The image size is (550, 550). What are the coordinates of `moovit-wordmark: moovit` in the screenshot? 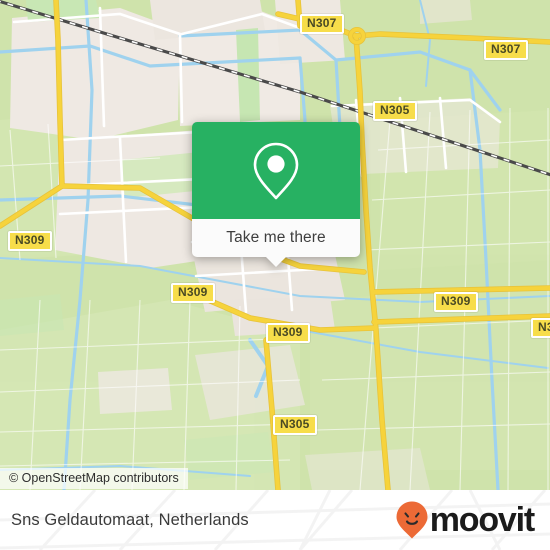 It's located at (482, 520).